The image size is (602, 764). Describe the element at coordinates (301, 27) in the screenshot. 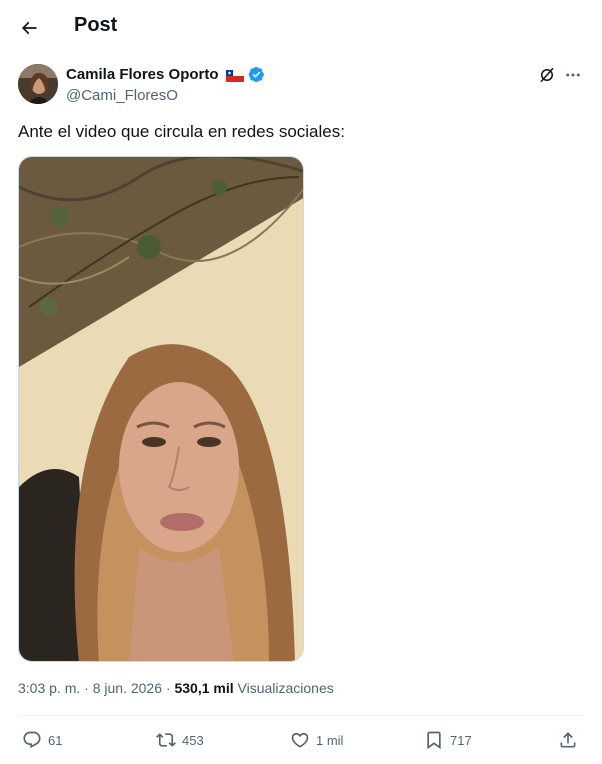

I see `post-header: Post` at that location.